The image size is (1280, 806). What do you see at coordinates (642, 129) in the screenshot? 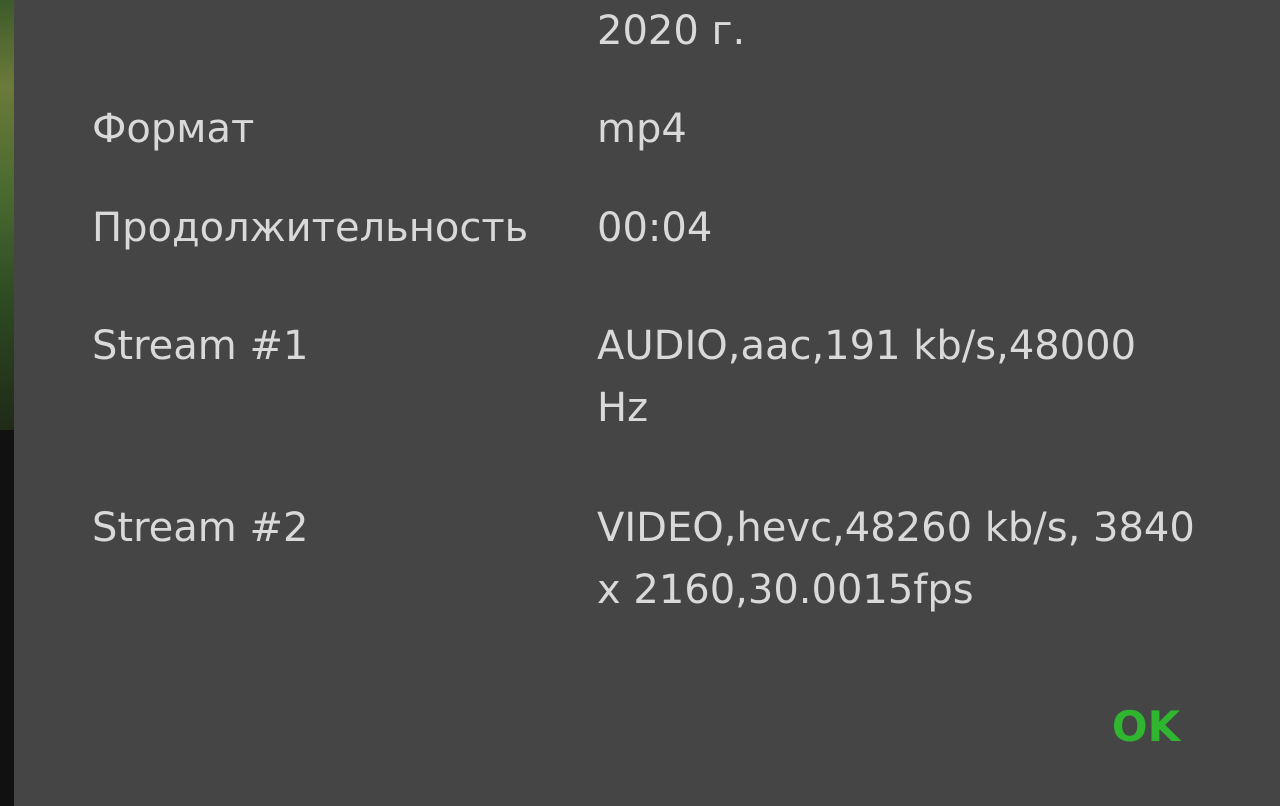
I see `format-value: mp4` at bounding box center [642, 129].